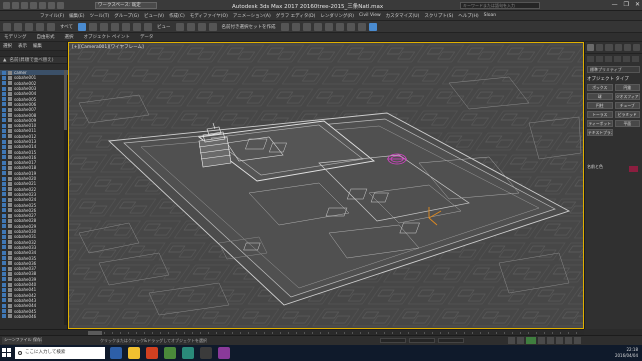  I want to click on menu-modifiers: モディファイヤ(O), so click(209, 16).